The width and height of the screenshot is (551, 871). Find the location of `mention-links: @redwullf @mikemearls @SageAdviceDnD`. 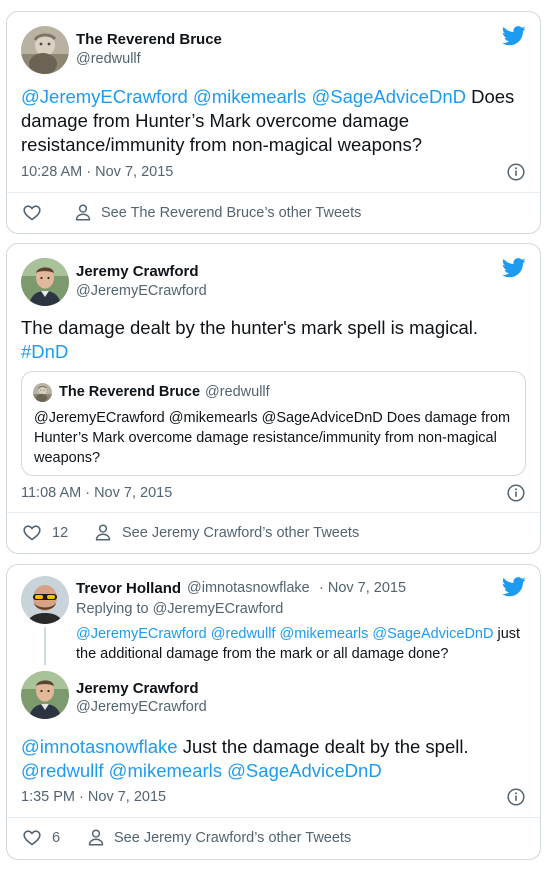

mention-links: @redwullf @mikemearls @SageAdviceDnD is located at coordinates (201, 770).